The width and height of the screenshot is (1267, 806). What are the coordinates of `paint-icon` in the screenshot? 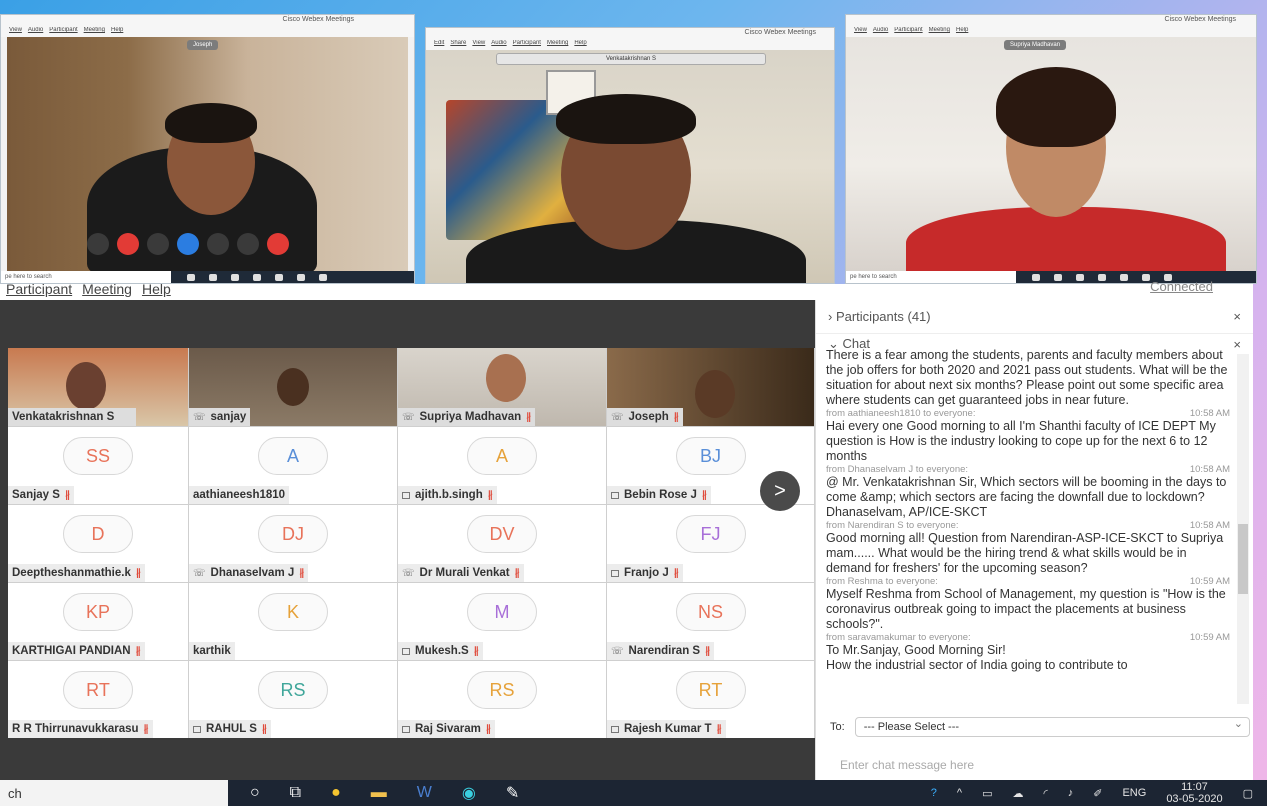 It's located at (323, 277).